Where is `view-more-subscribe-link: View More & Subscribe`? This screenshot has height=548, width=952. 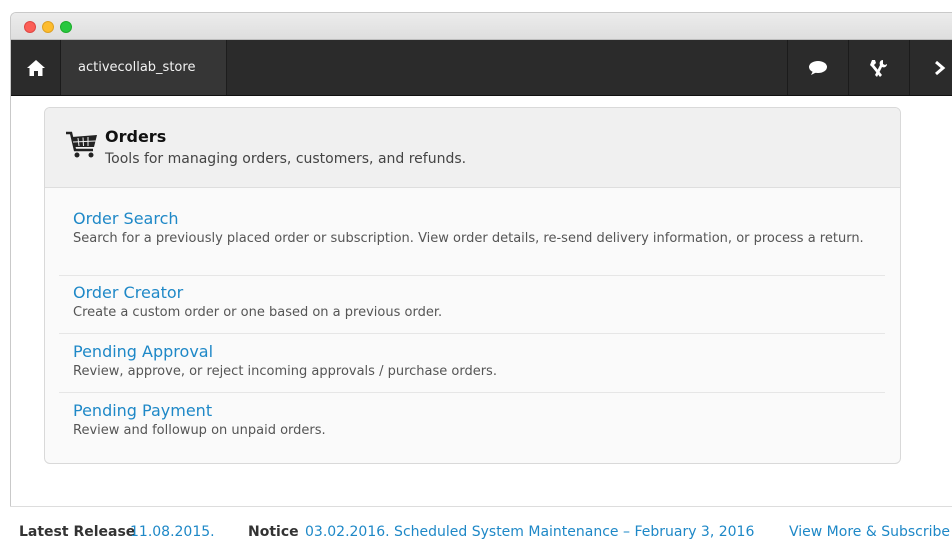 view-more-subscribe-link: View More & Subscribe is located at coordinates (869, 532).